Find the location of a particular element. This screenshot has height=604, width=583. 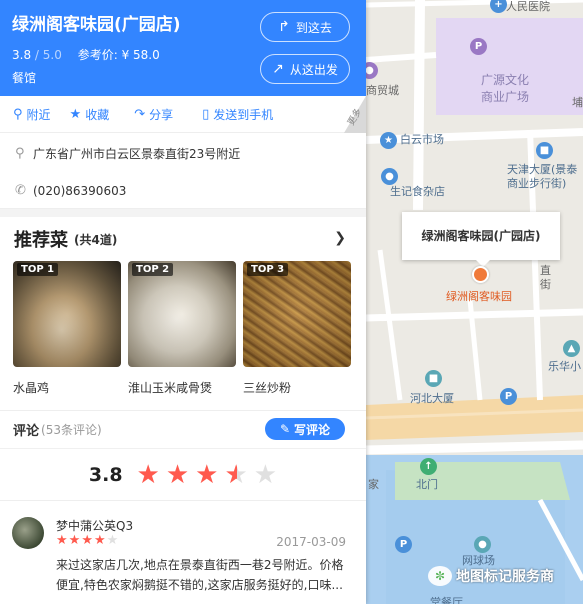

map-label-shengji: 生记食杂店 is located at coordinates (417, 192).